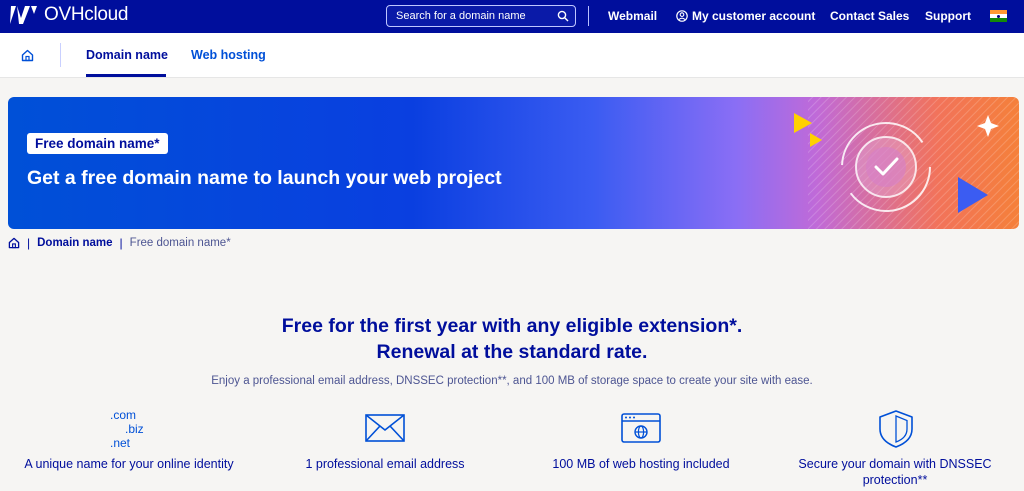 This screenshot has width=1024, height=491. Describe the element at coordinates (641, 464) in the screenshot. I see `feature-label: 100 MB of web hosting included` at that location.